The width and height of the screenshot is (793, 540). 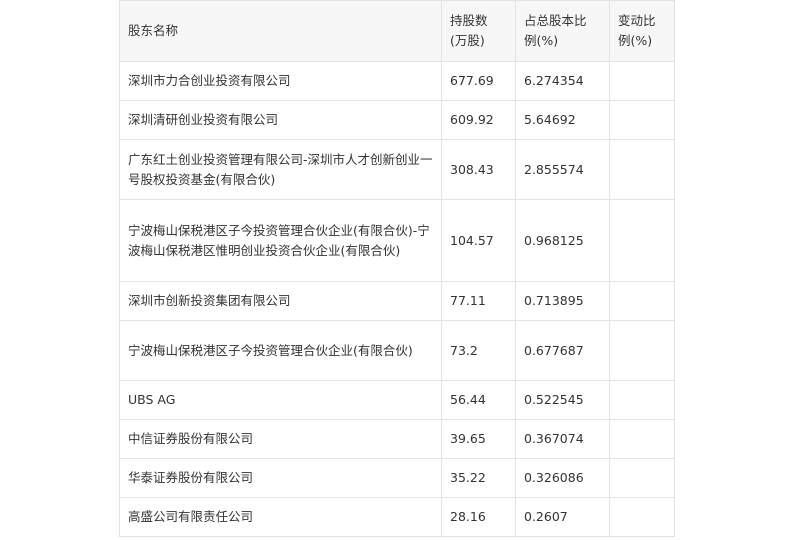 I want to click on cell-ratio: 0.2607, so click(x=562, y=517).